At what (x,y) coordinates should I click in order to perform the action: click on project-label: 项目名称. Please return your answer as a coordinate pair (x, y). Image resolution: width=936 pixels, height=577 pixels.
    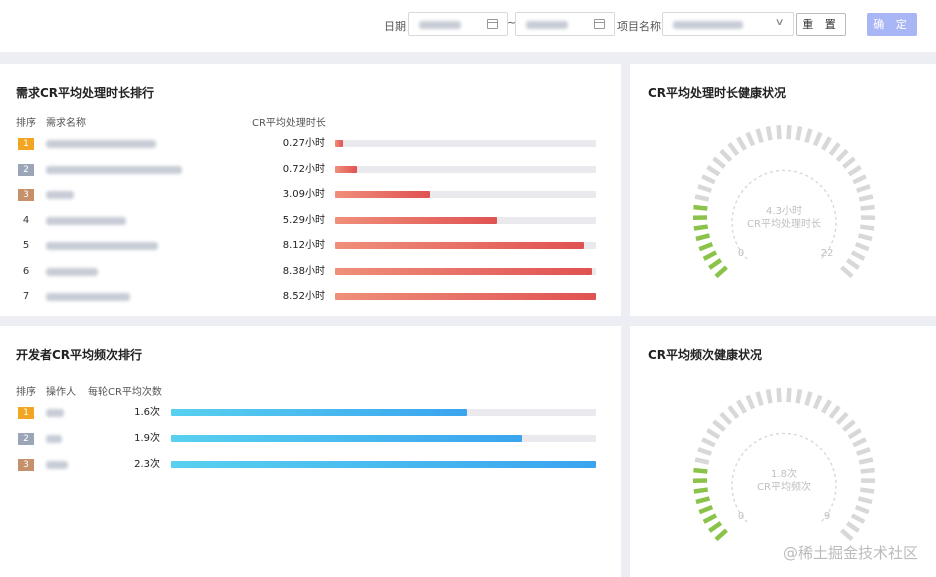
    Looking at the image, I should click on (639, 26).